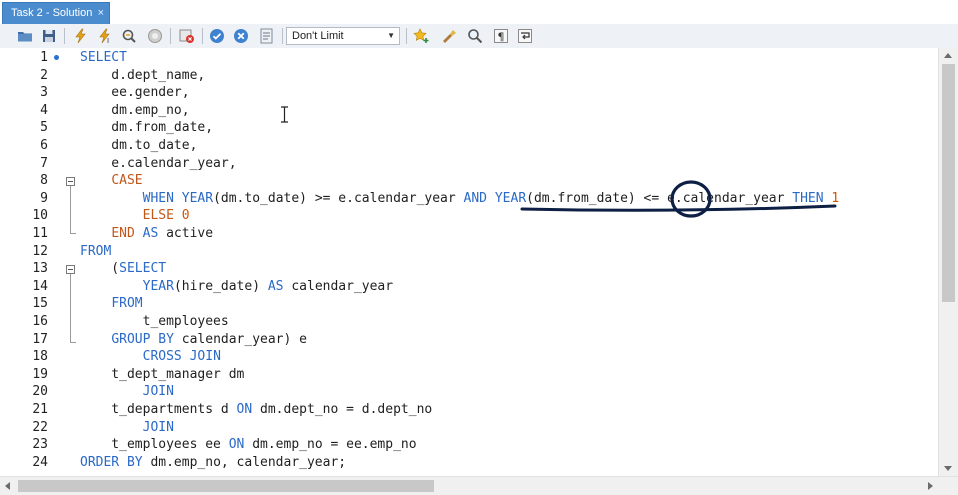  I want to click on find-icon, so click(475, 36).